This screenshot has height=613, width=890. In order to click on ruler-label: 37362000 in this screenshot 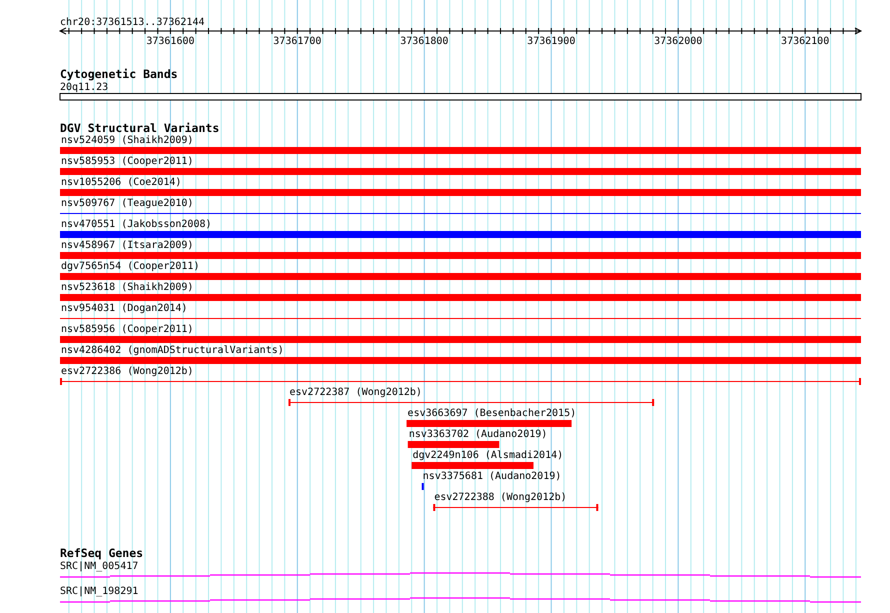, I will do `click(678, 41)`.